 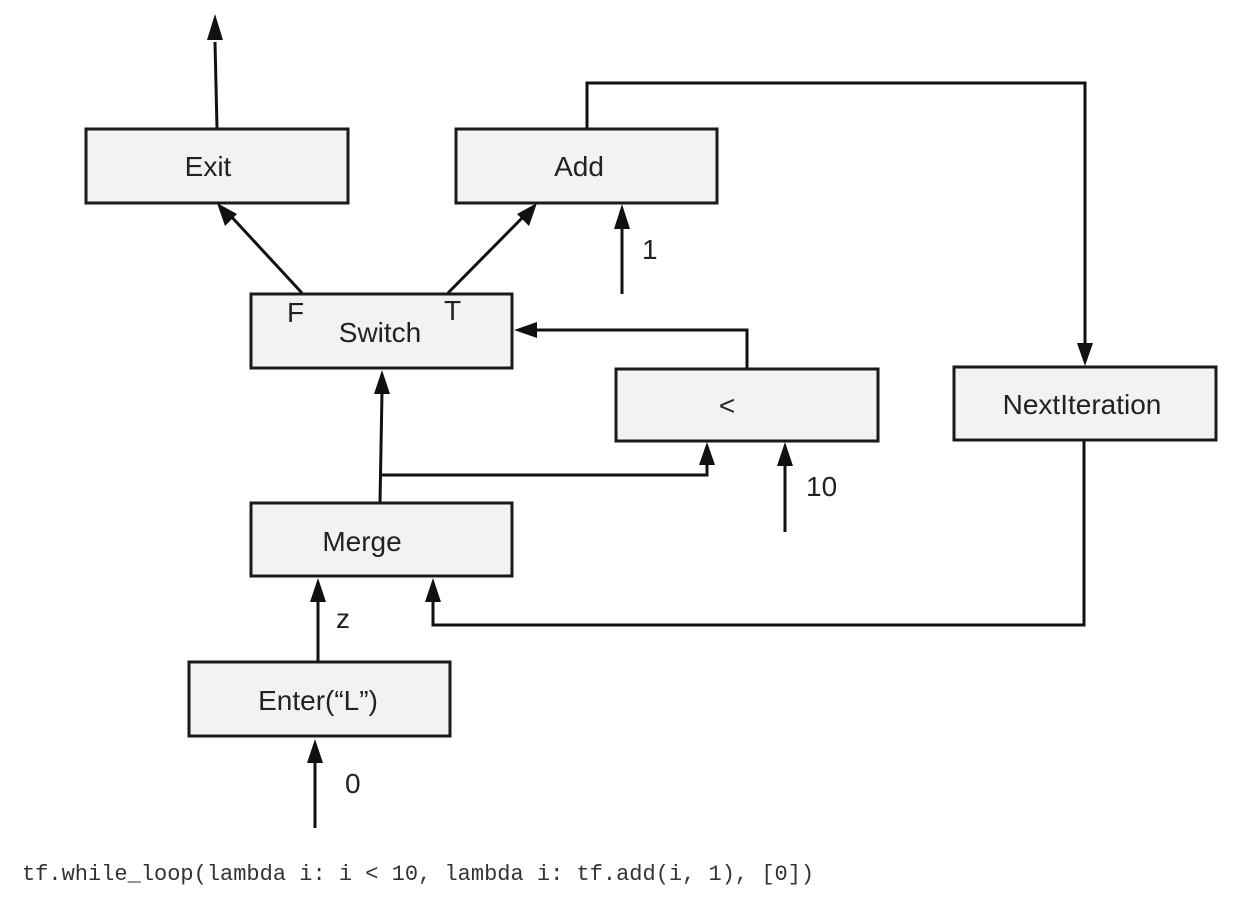 What do you see at coordinates (452, 310) in the screenshot?
I see `switch-port-true: T` at bounding box center [452, 310].